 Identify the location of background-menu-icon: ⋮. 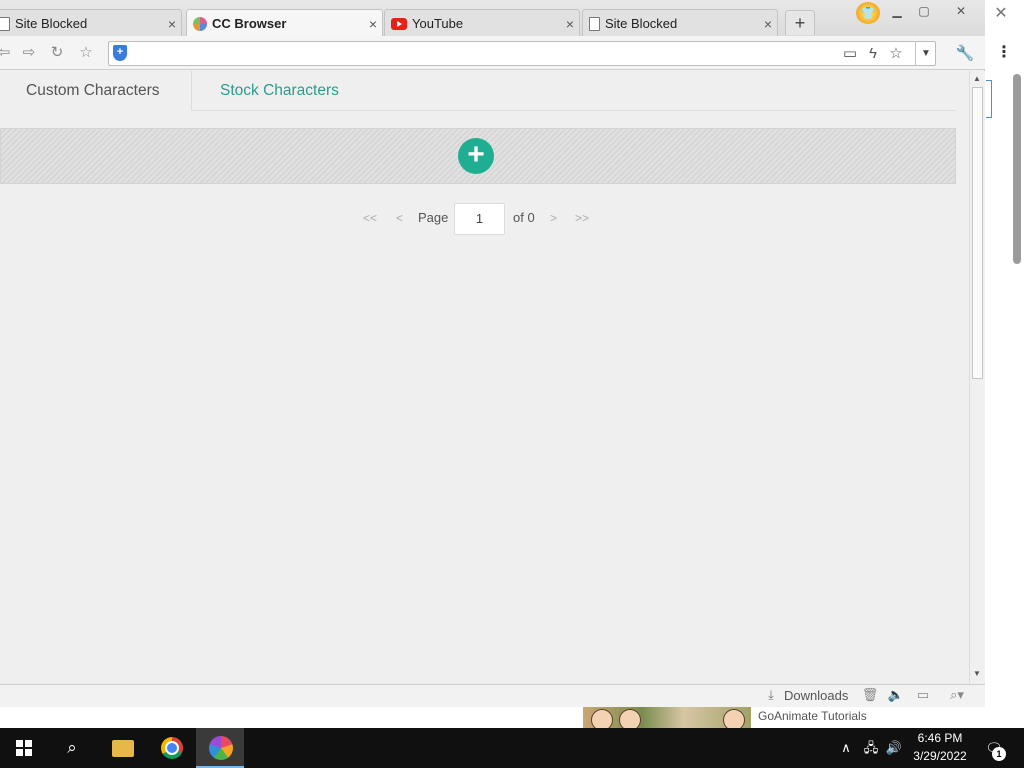
(1004, 53).